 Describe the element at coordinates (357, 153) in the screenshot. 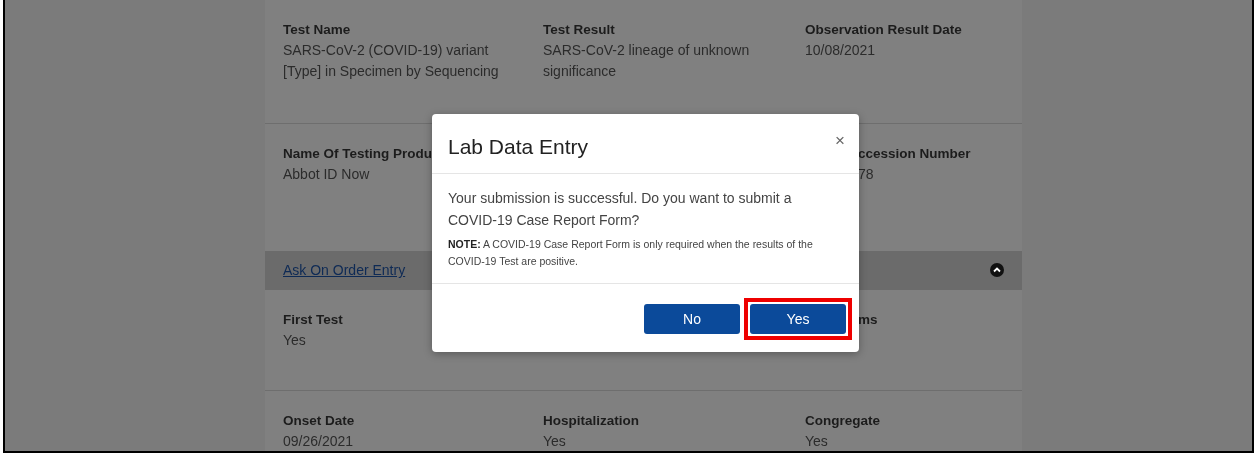

I see `field-label: Name Of Testing Produ` at that location.